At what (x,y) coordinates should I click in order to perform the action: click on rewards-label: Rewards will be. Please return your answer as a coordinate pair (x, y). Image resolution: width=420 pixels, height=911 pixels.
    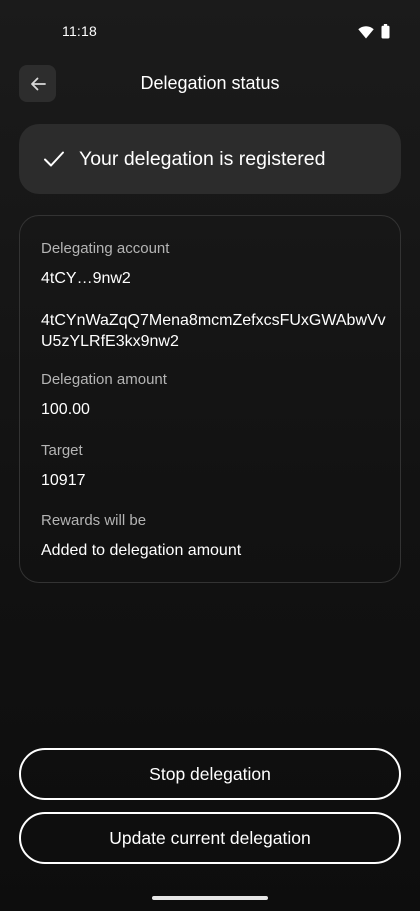
    Looking at the image, I should click on (94, 520).